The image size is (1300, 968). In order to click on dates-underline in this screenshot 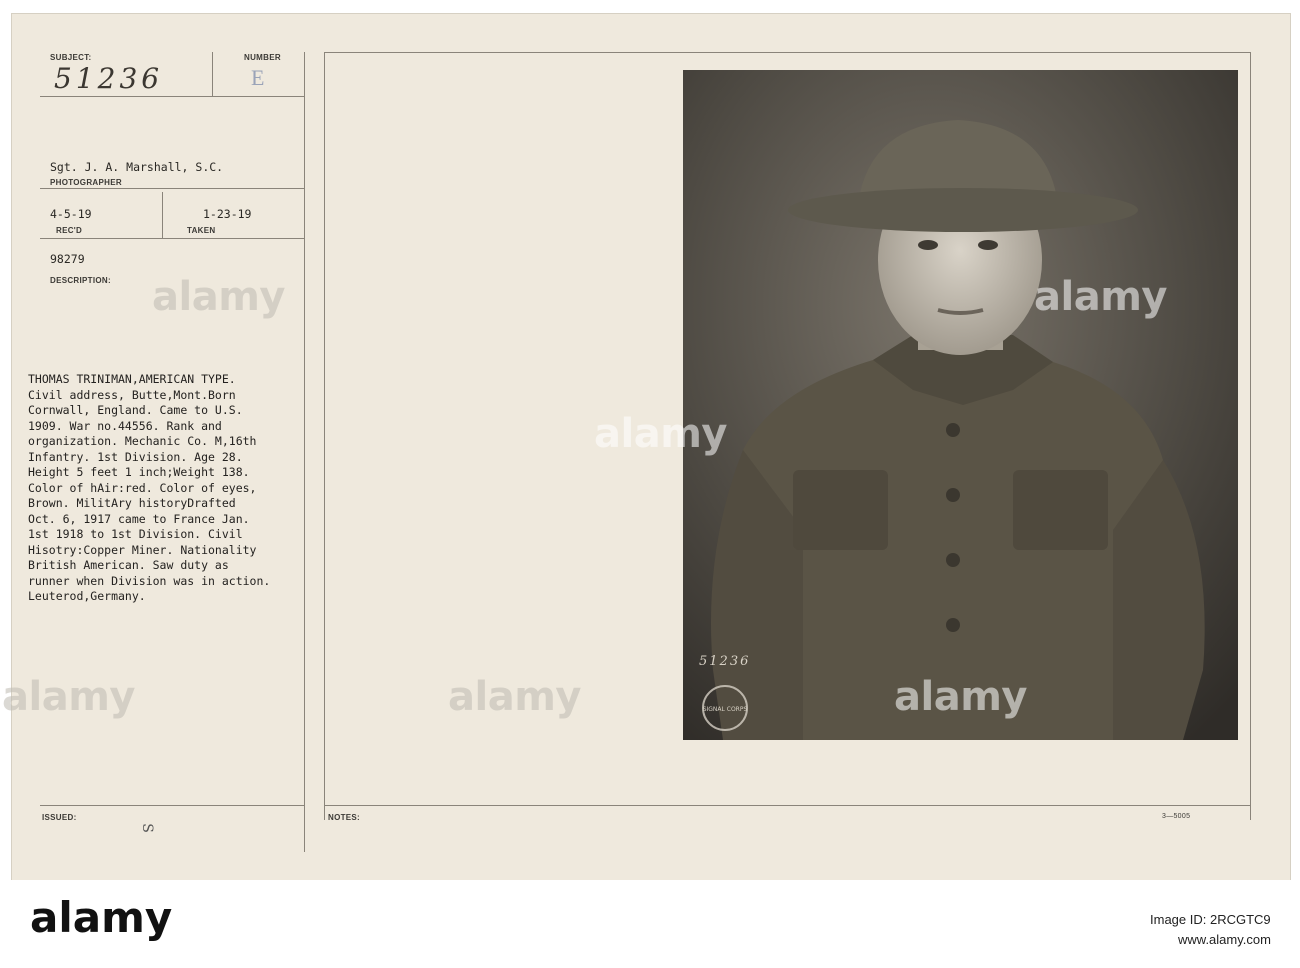, I will do `click(172, 238)`.